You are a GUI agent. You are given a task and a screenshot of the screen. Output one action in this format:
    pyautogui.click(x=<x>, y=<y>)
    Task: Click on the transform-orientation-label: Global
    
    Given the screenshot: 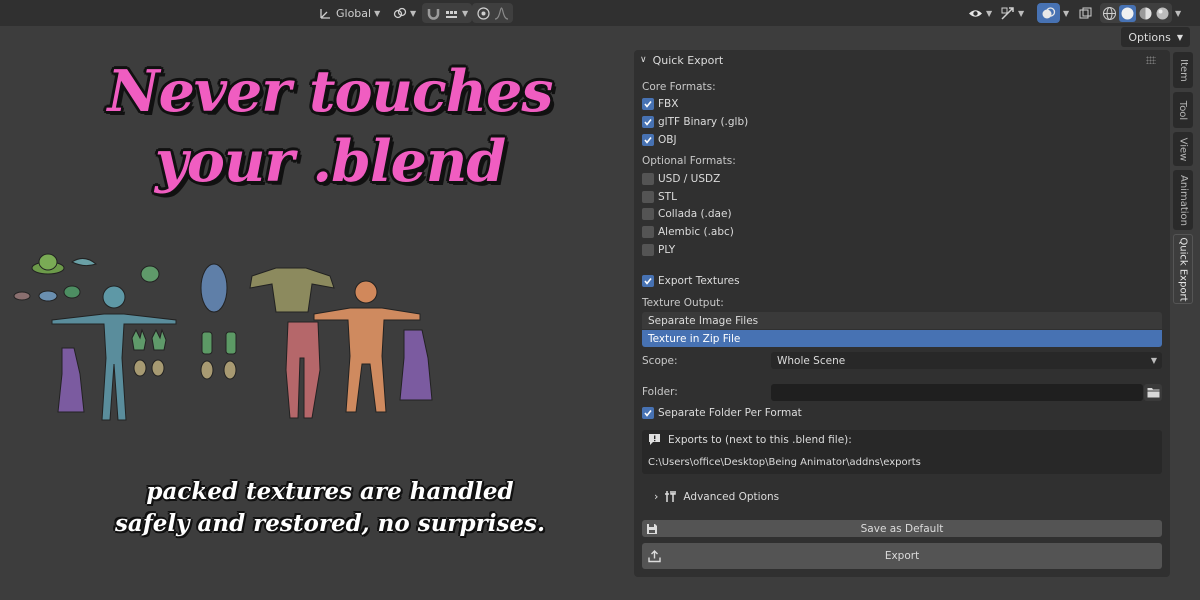 What is the action you would take?
    pyautogui.click(x=354, y=13)
    